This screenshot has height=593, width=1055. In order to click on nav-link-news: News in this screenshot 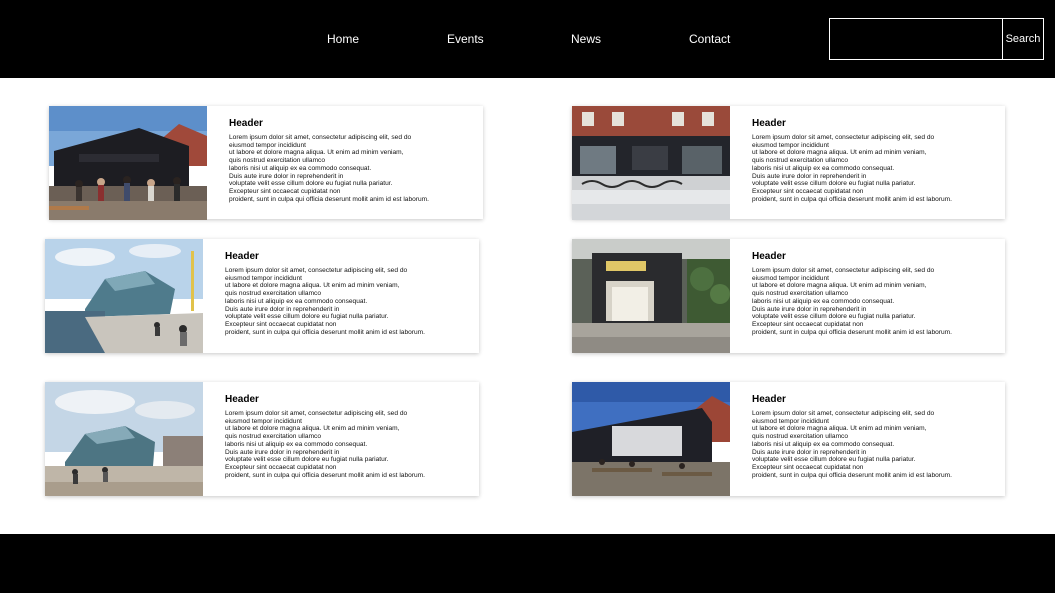, I will do `click(586, 39)`.